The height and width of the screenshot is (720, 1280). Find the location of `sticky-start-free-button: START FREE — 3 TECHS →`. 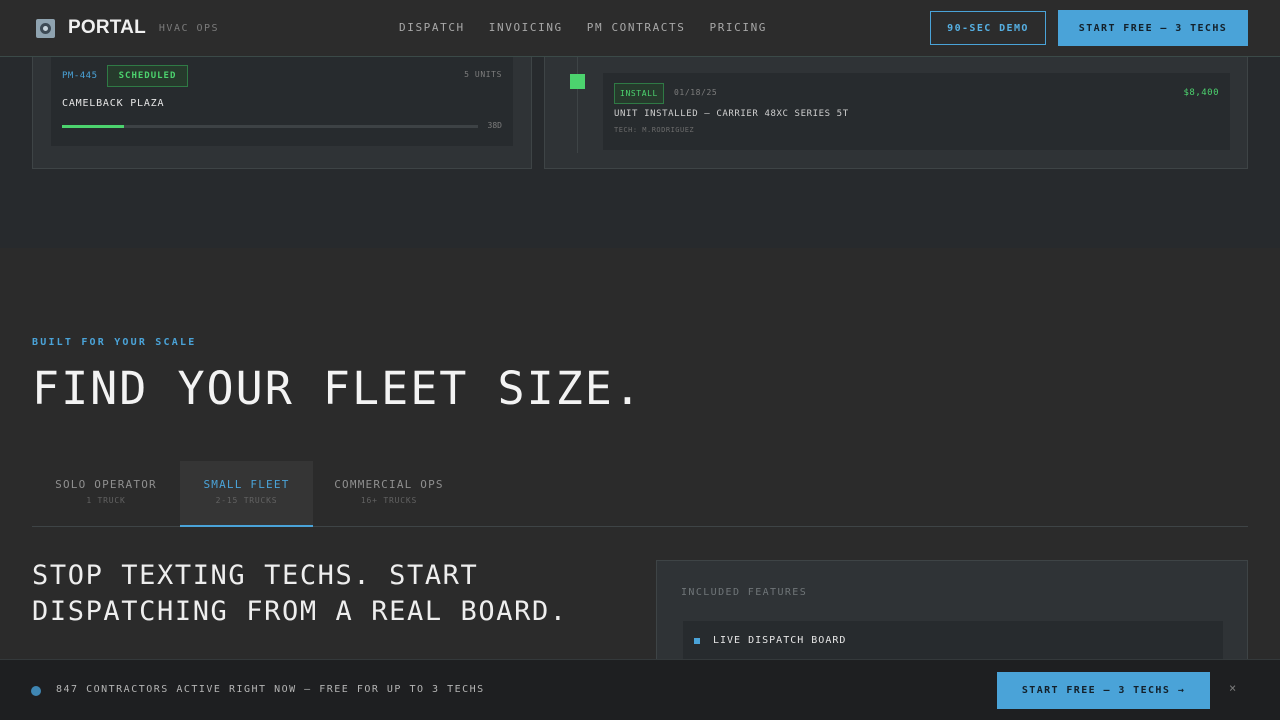

sticky-start-free-button: START FREE — 3 TECHS → is located at coordinates (1103, 690).